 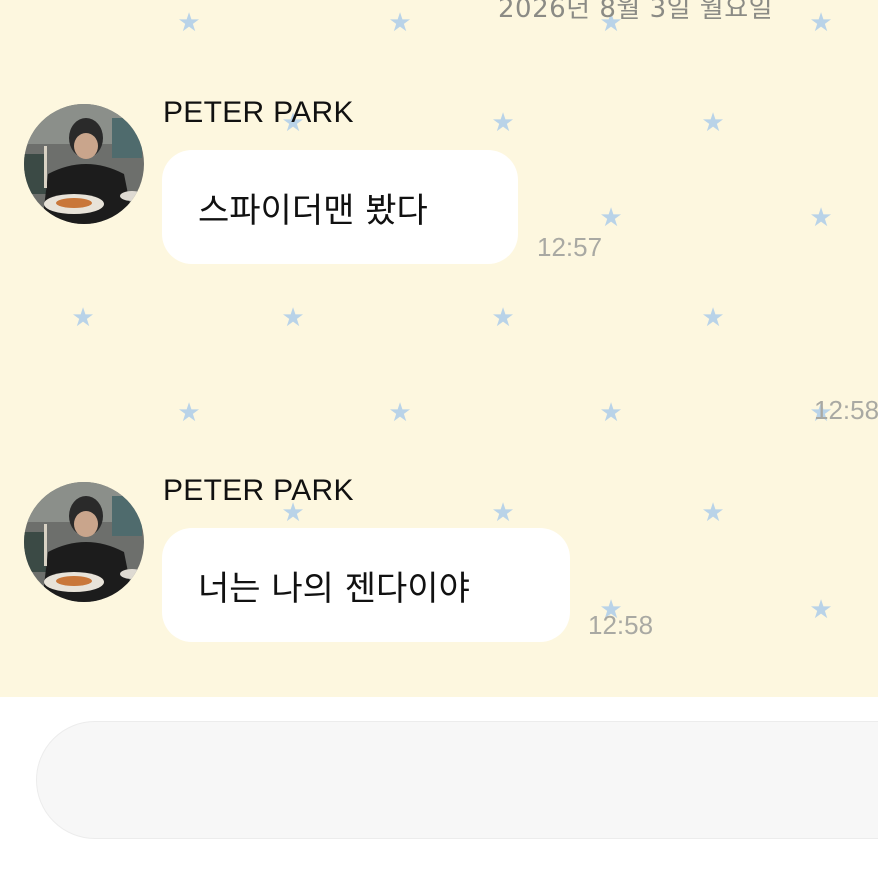 I want to click on message-bubble: 너는 나의 젠다이야, so click(x=366, y=585).